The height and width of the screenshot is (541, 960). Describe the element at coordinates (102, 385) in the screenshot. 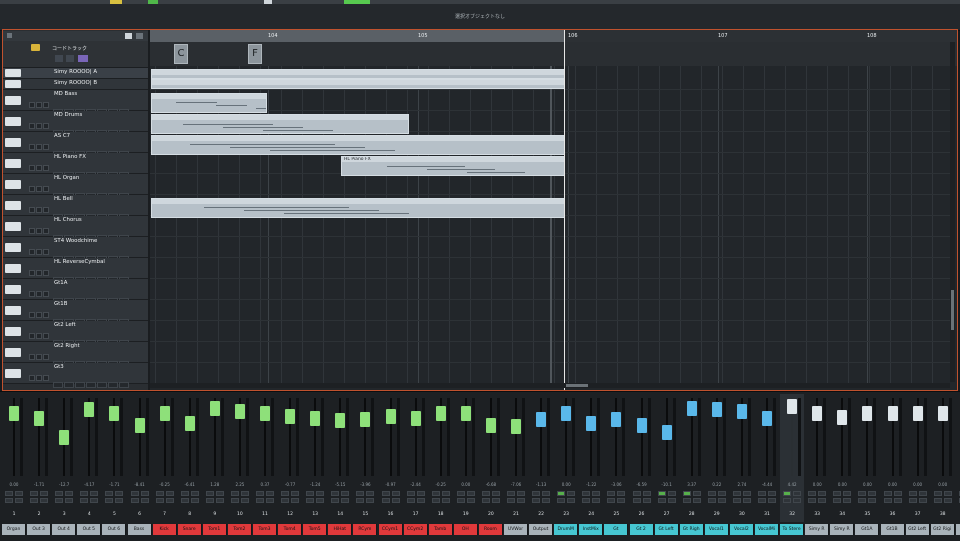

I see `freeze-button` at that location.